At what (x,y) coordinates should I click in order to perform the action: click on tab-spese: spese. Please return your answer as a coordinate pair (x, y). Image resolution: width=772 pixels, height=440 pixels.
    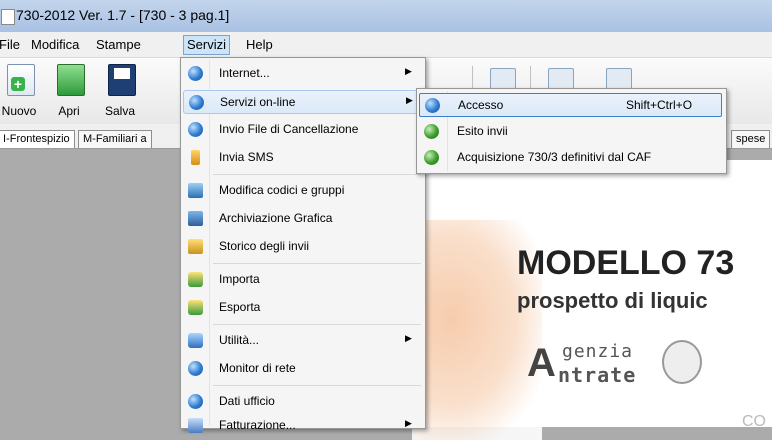
    Looking at the image, I should click on (751, 139).